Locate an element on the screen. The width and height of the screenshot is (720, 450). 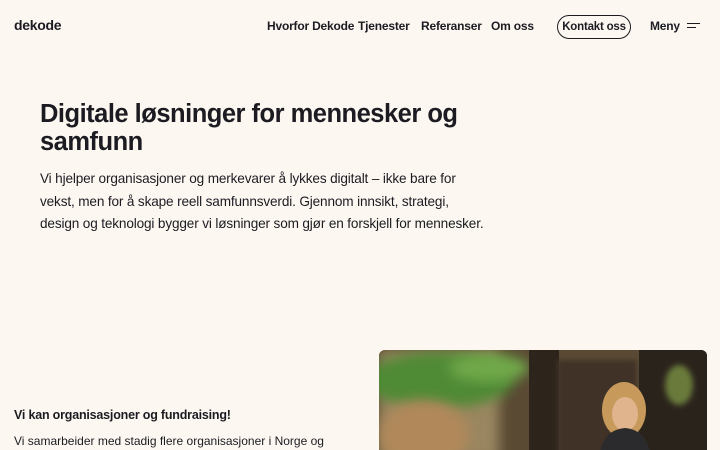
nav-link-tjenester: Tjenester is located at coordinates (384, 26).